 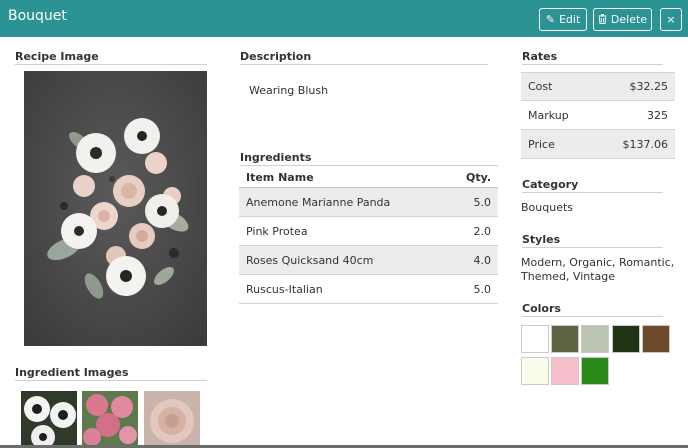 What do you see at coordinates (280, 177) in the screenshot?
I see `column-header-item-name: Item Name` at bounding box center [280, 177].